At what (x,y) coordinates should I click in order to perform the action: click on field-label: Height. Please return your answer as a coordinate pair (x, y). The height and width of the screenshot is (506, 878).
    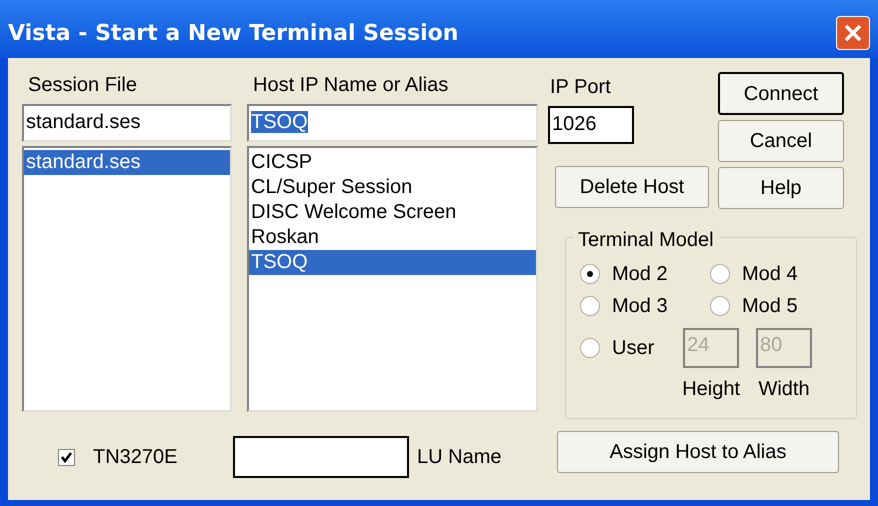
    Looking at the image, I should click on (711, 389).